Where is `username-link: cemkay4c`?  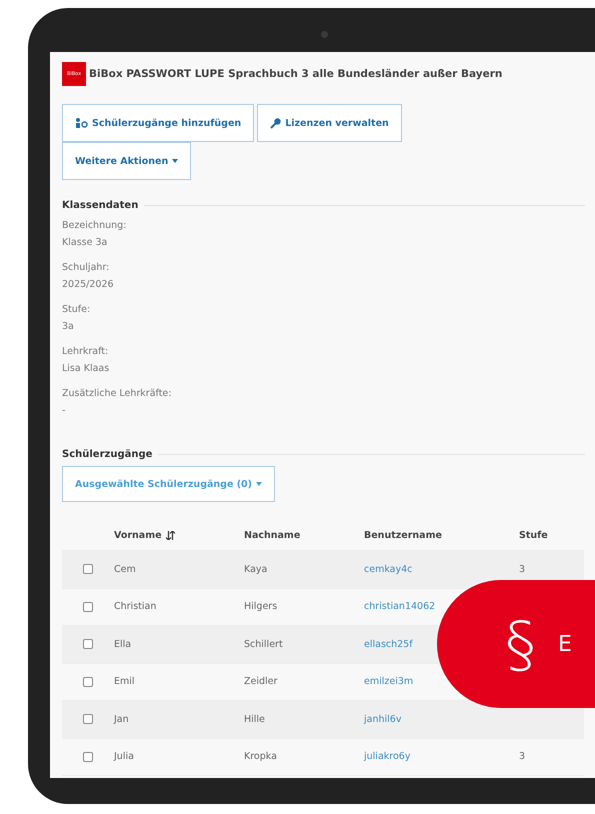 username-link: cemkay4c is located at coordinates (388, 569).